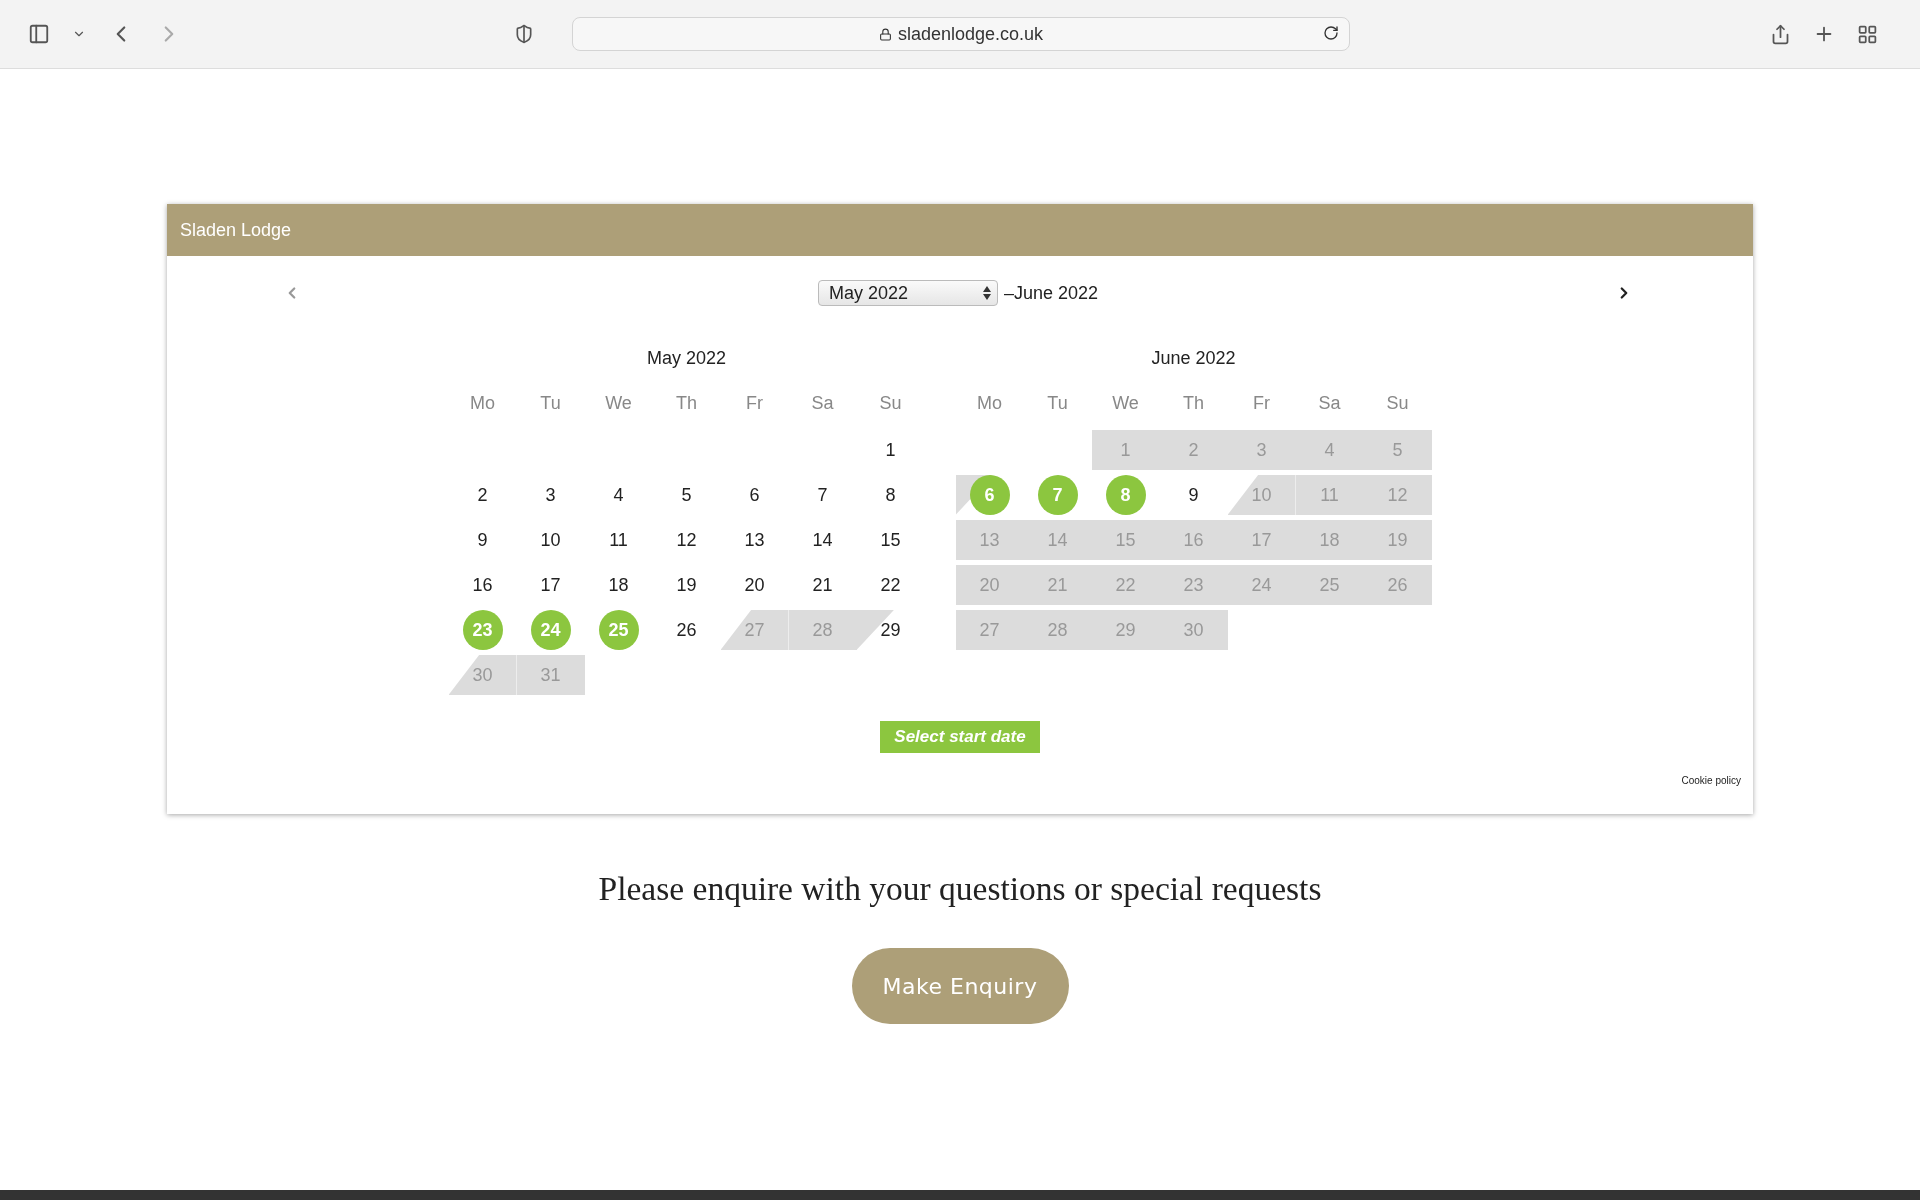 The image size is (1920, 1200). I want to click on make-enquiry-button: Make Enquiry, so click(960, 986).